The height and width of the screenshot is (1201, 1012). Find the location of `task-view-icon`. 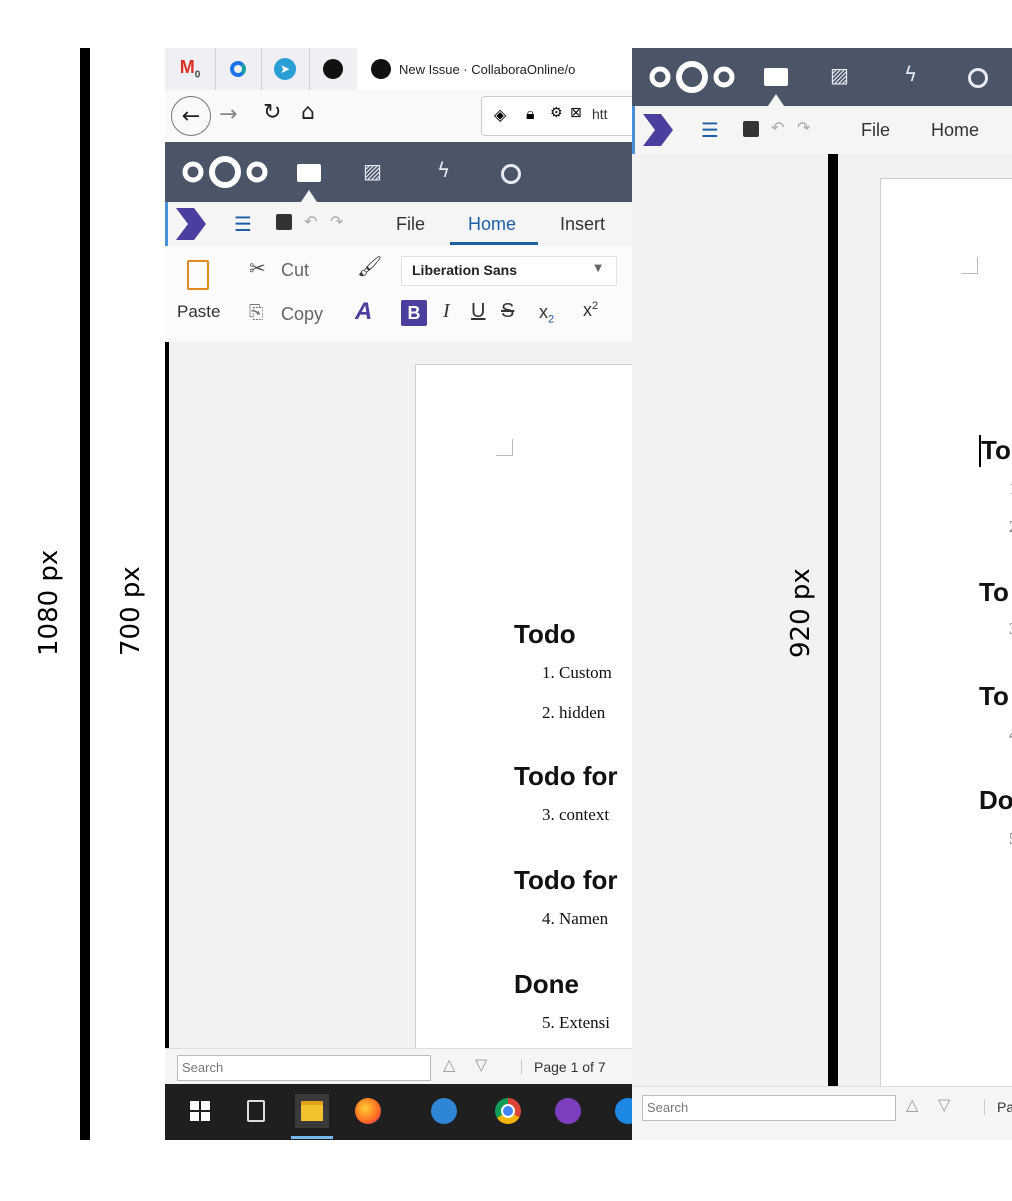

task-view-icon is located at coordinates (256, 1111).